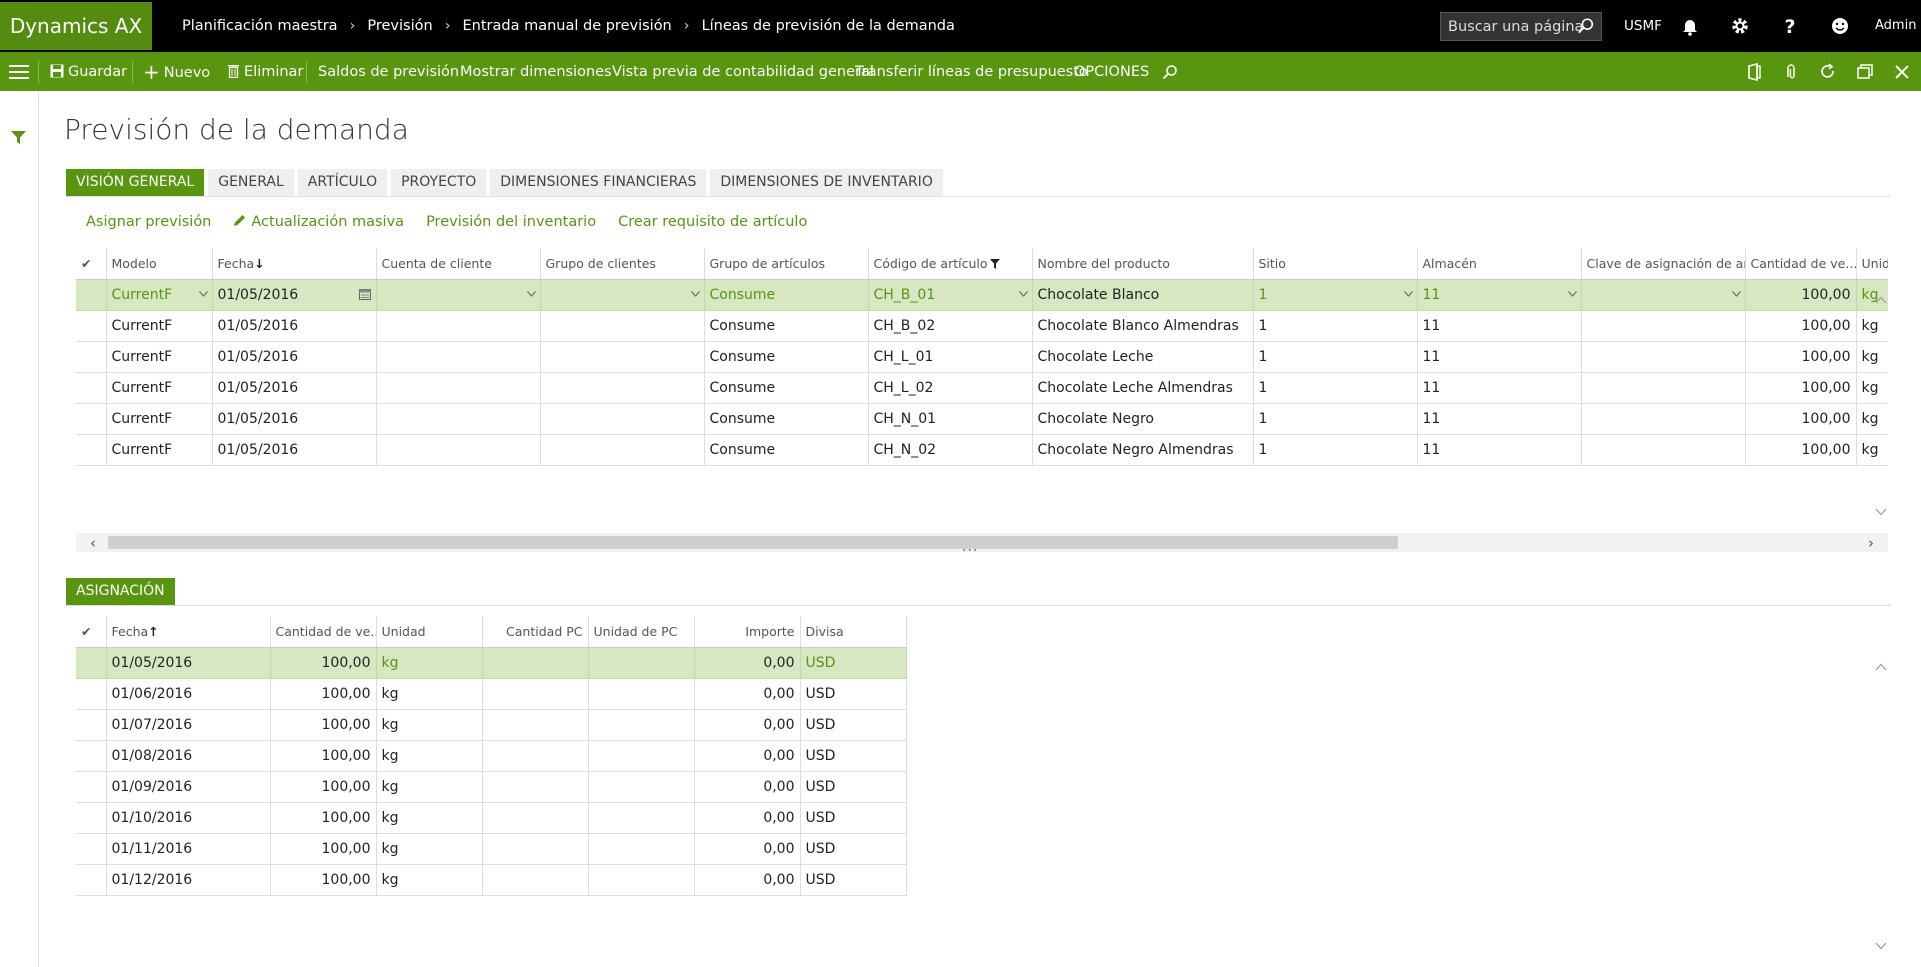 The image size is (1921, 967). Describe the element at coordinates (753, 542) in the screenshot. I see `scrollbar-thumb` at that location.